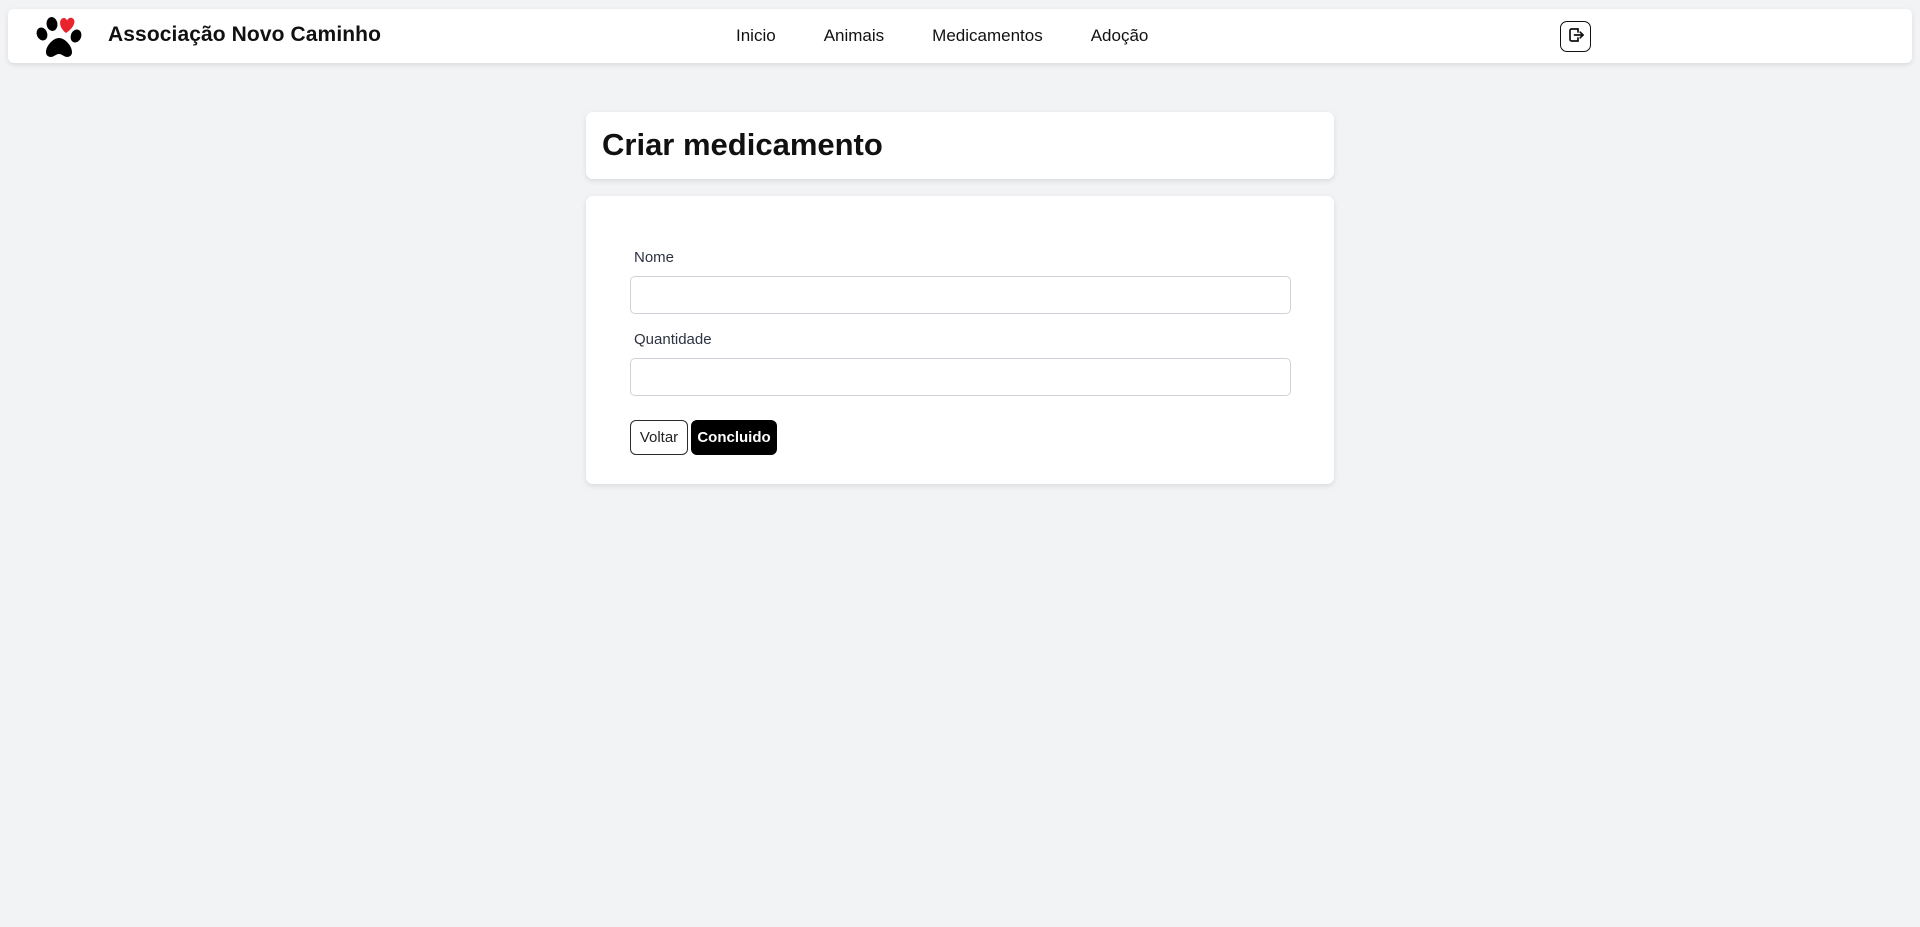 Image resolution: width=1920 pixels, height=927 pixels. I want to click on create-medication-form: Nome Quantidade Voltar Concluido, so click(960, 340).